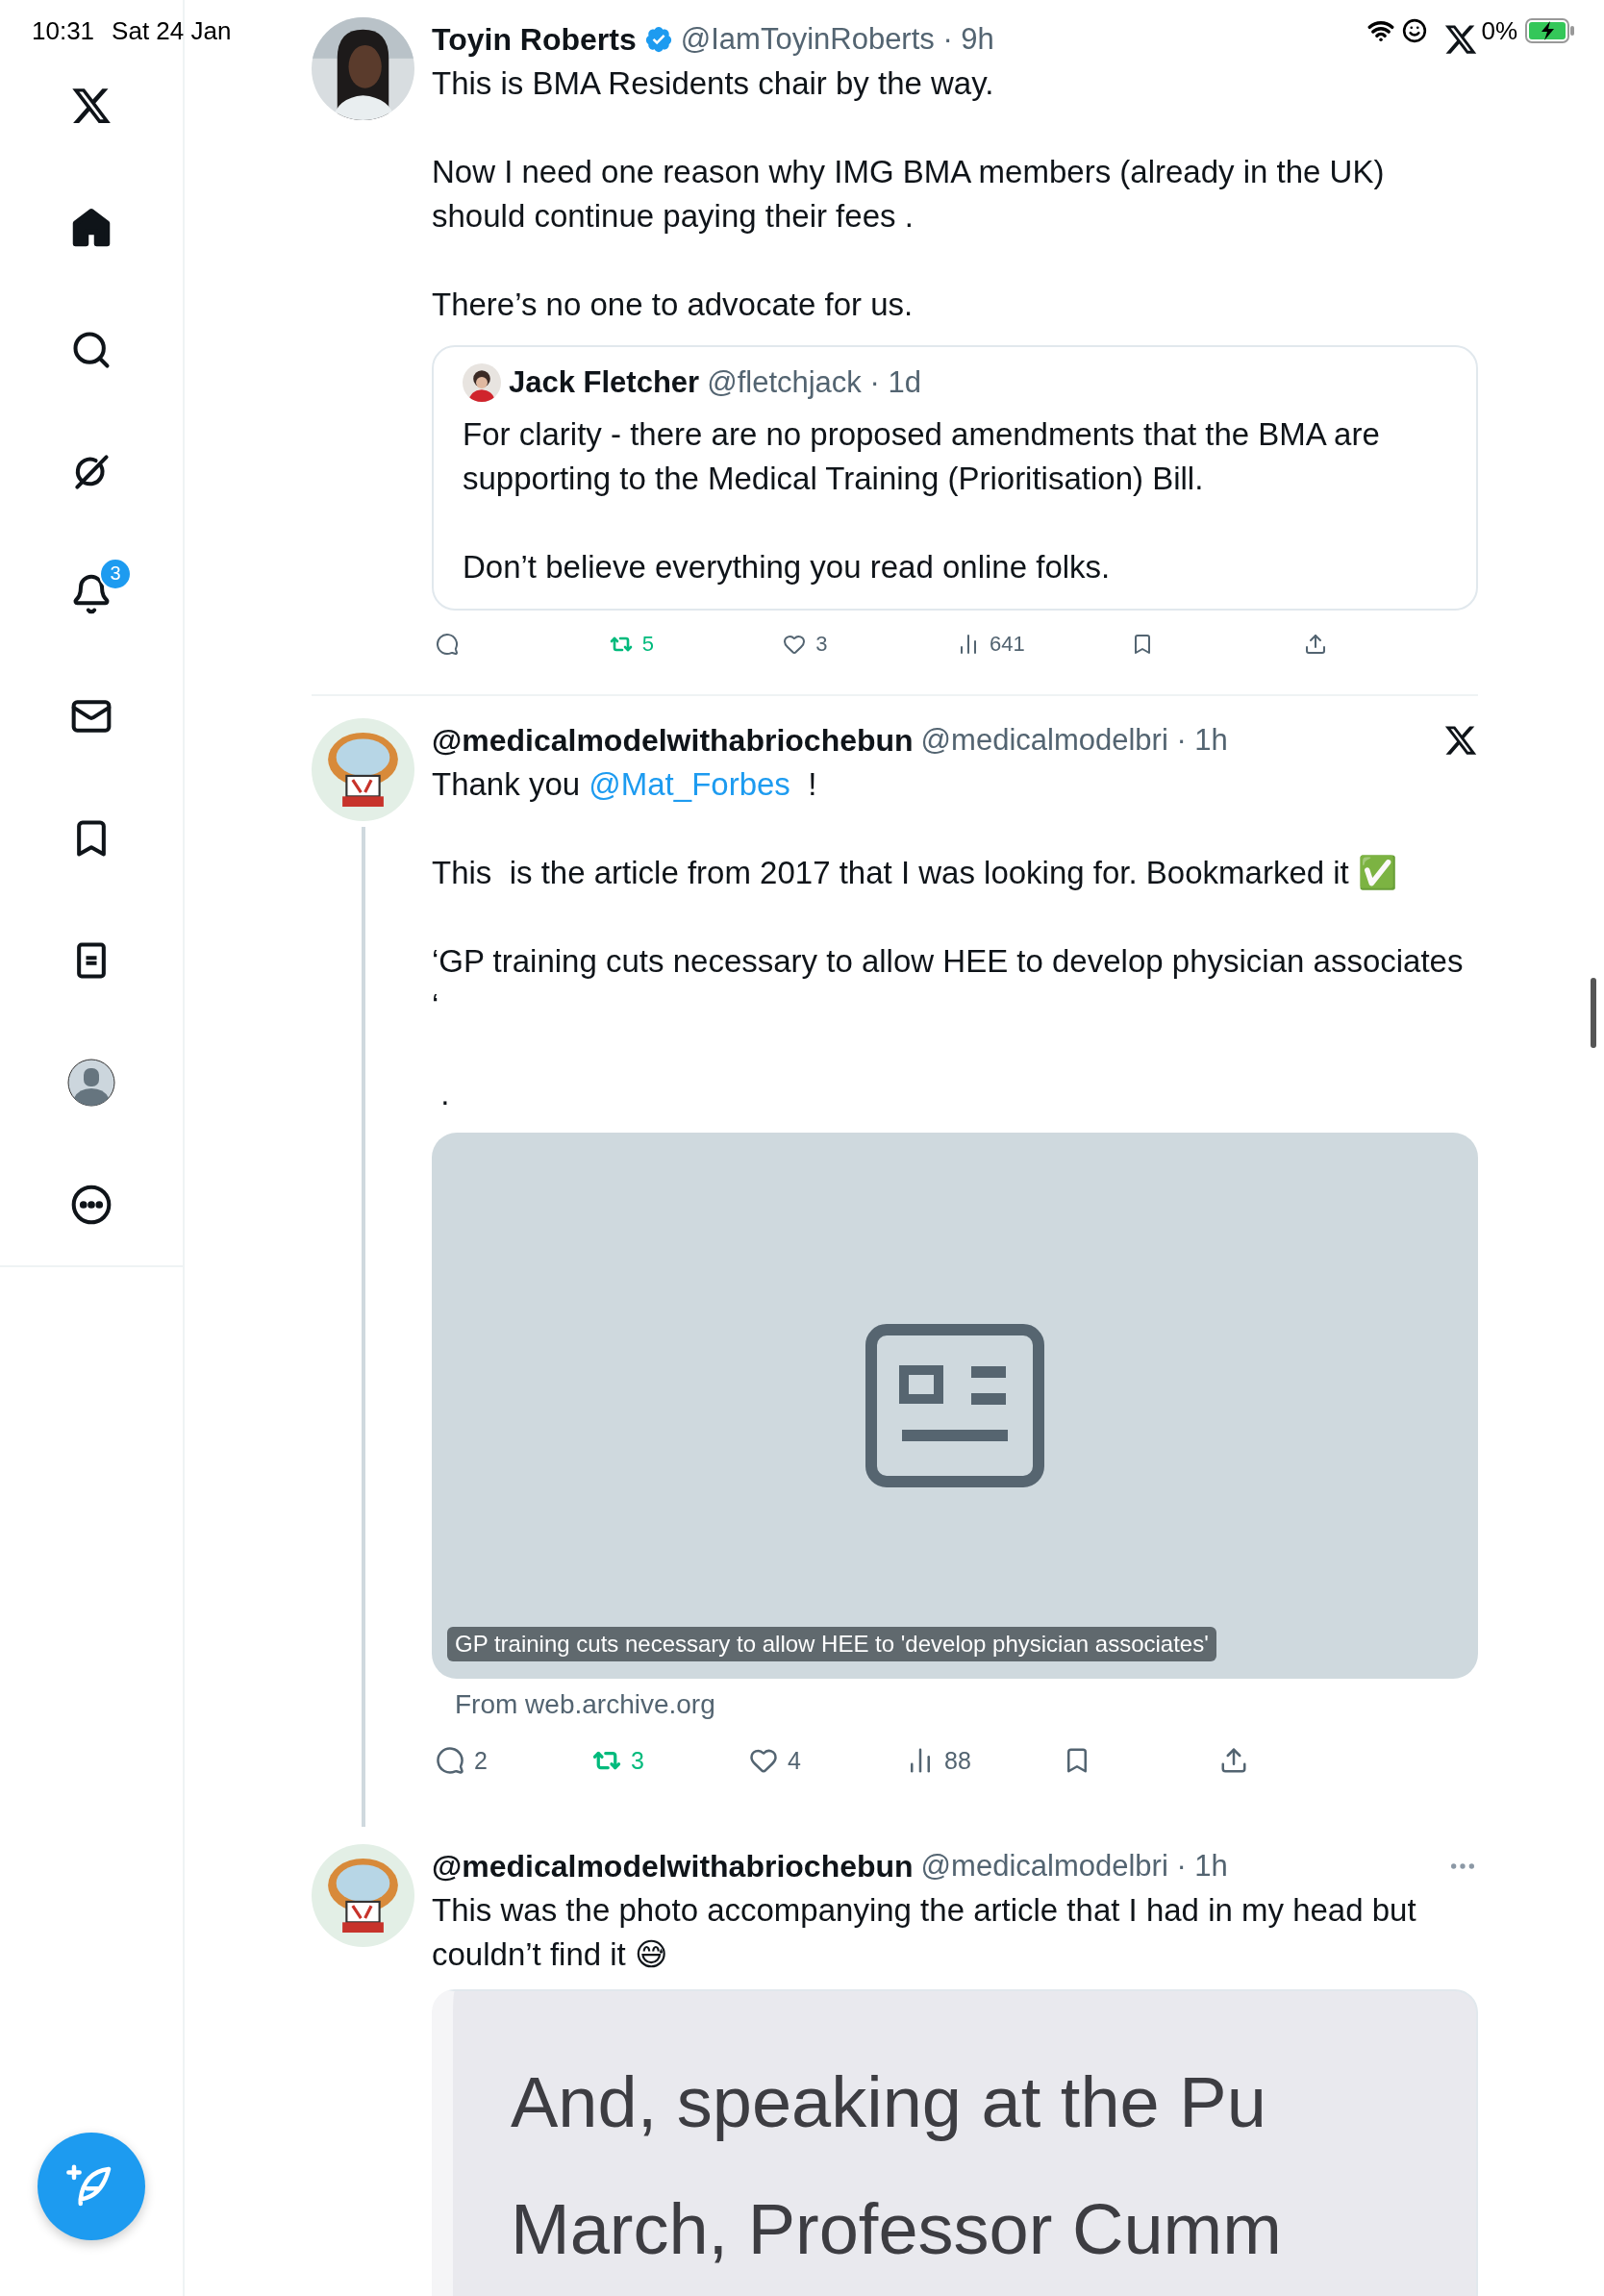 The width and height of the screenshot is (1604, 2296). I want to click on status-time: 10:31, so click(63, 30).